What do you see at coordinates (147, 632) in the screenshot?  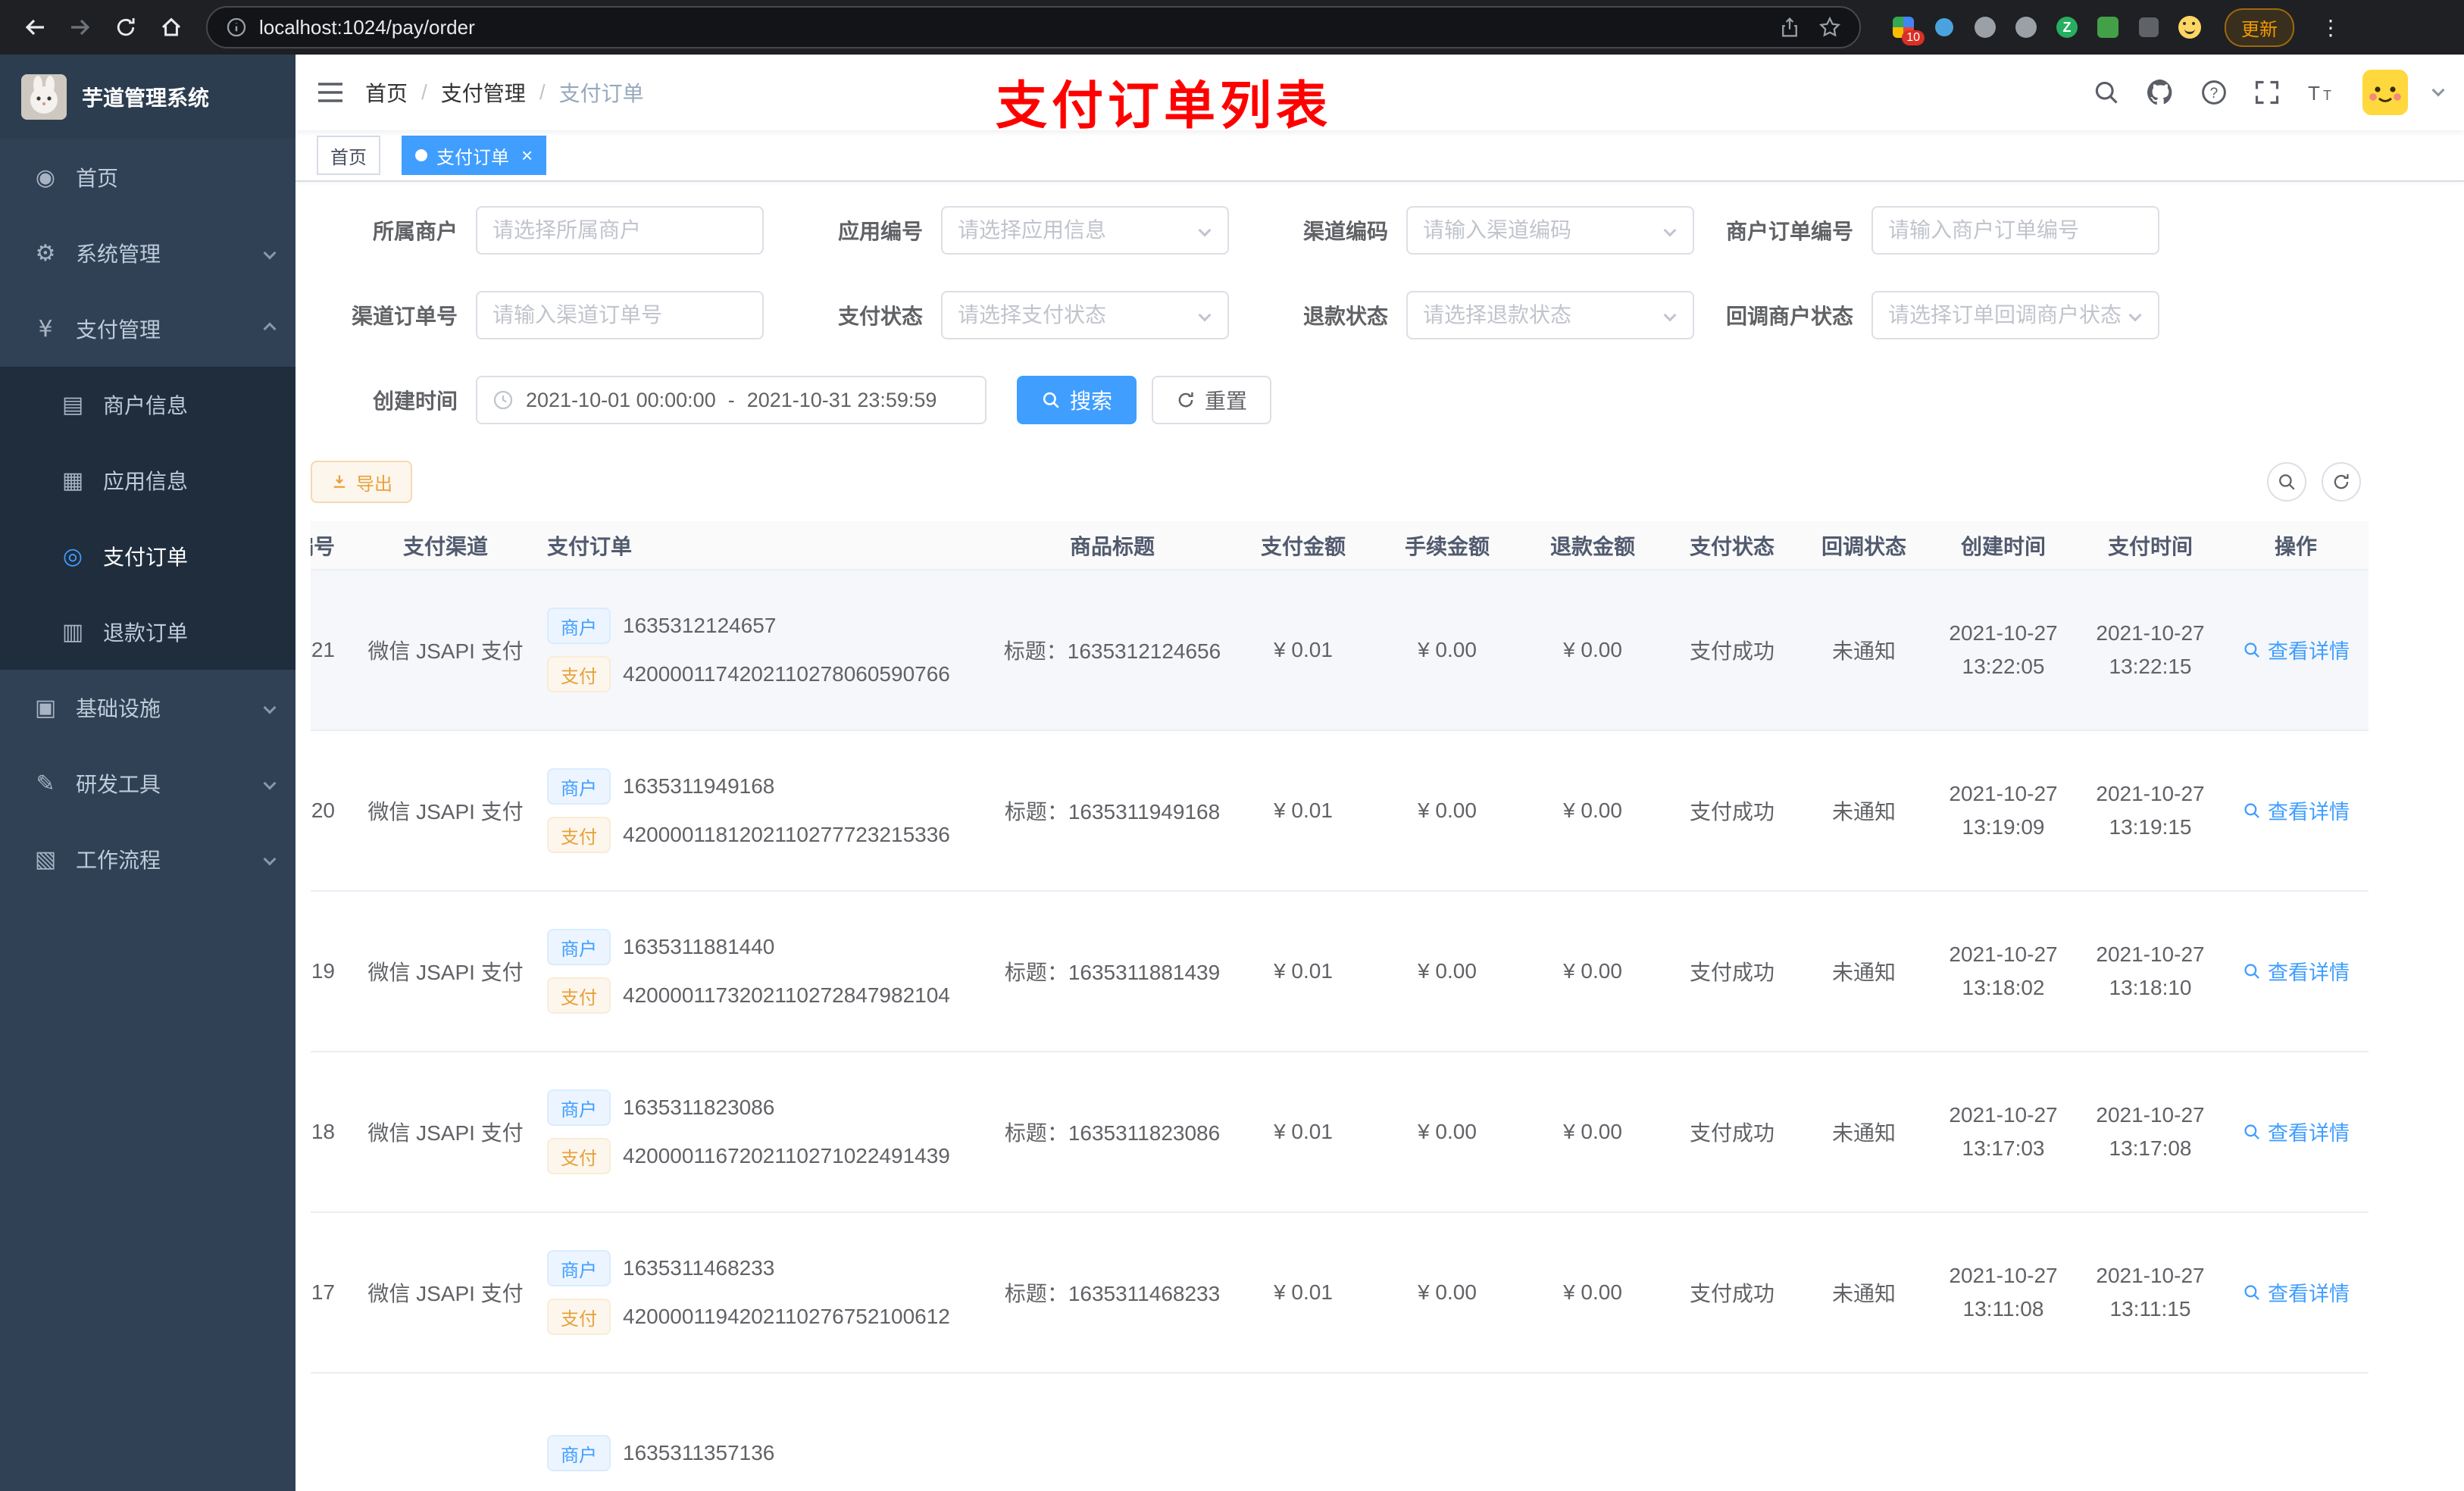 I see `sidebar-item-refund-order: ▥ 退款订单` at bounding box center [147, 632].